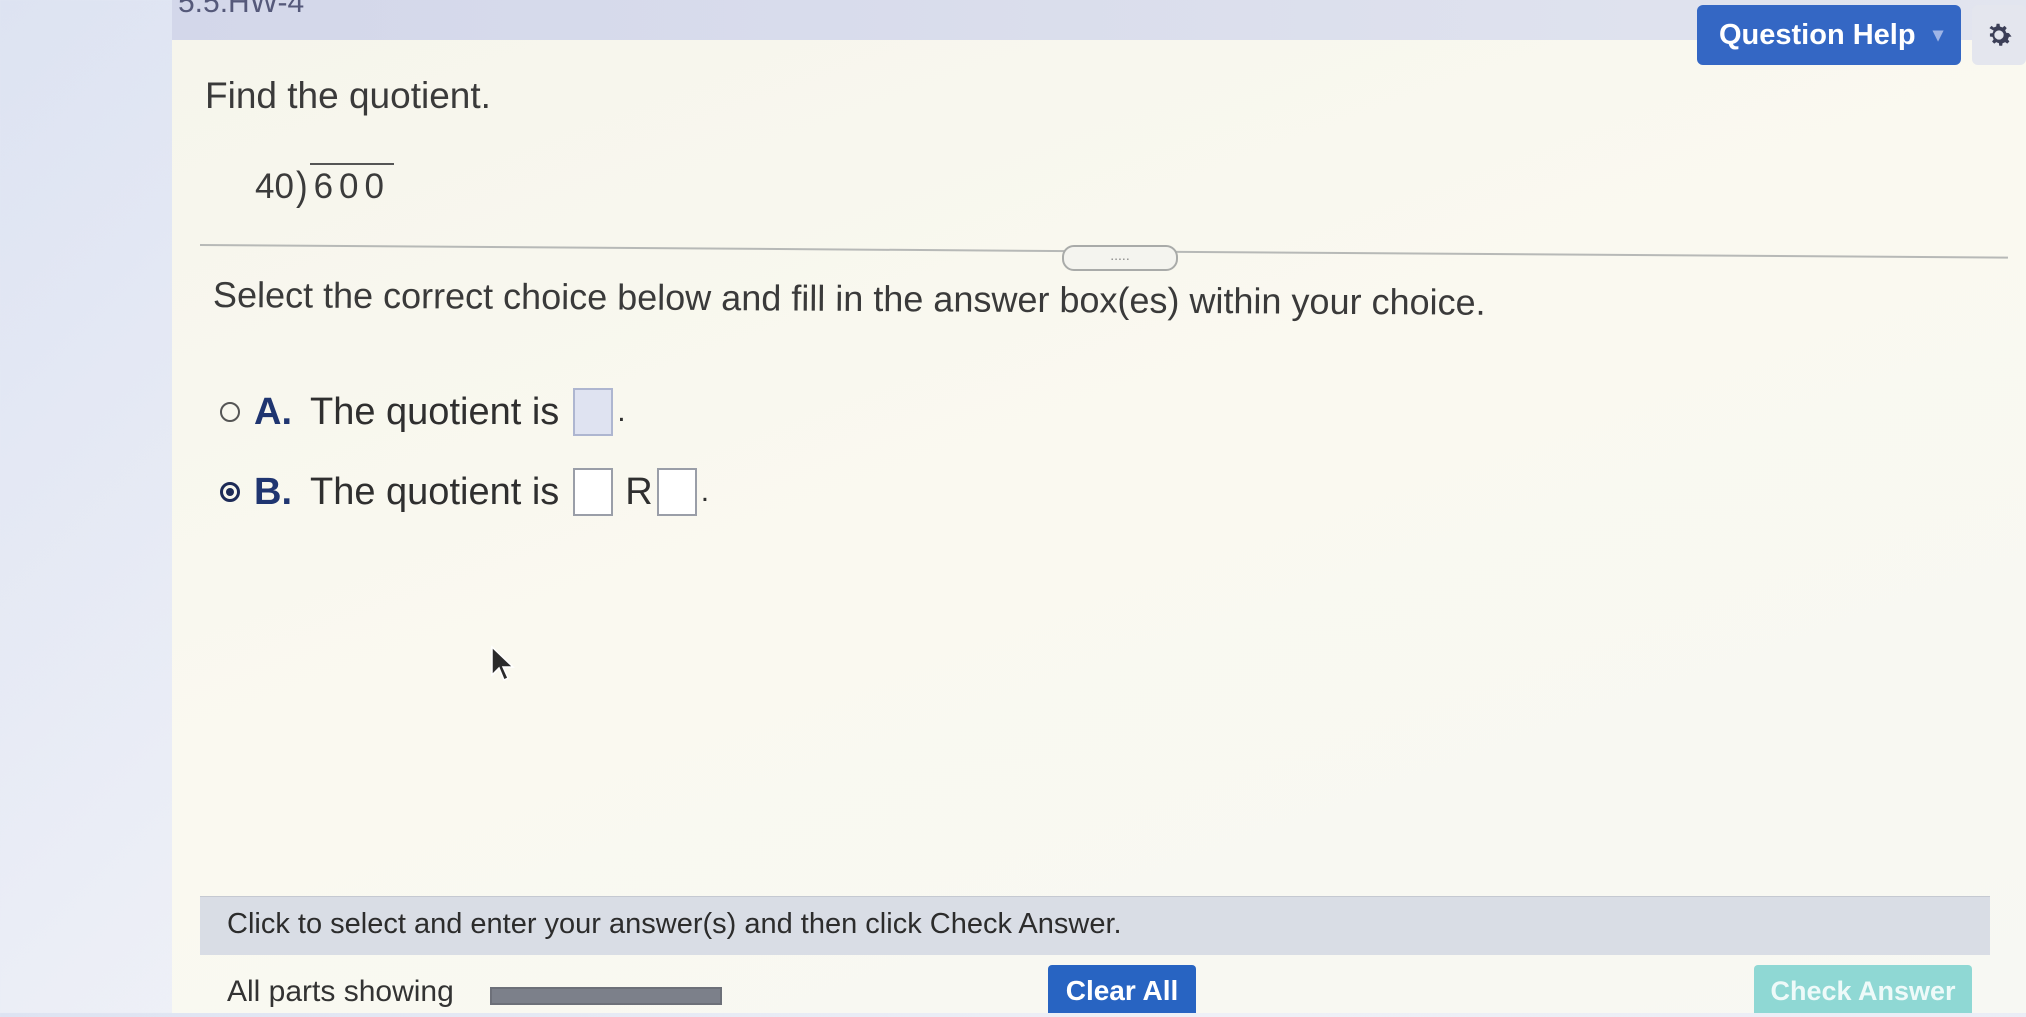 This screenshot has width=2026, height=1017. I want to click on divisor: 40, so click(274, 186).